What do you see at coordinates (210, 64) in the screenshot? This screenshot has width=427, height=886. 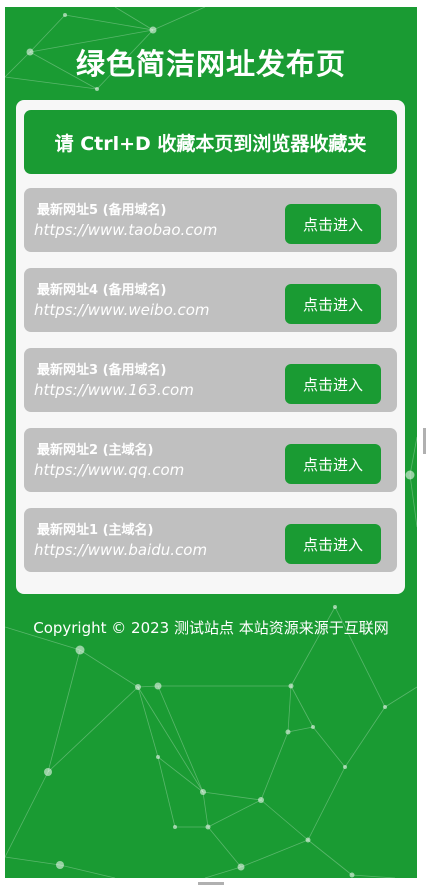 I see `page-title: 绿色简洁网址发布页` at bounding box center [210, 64].